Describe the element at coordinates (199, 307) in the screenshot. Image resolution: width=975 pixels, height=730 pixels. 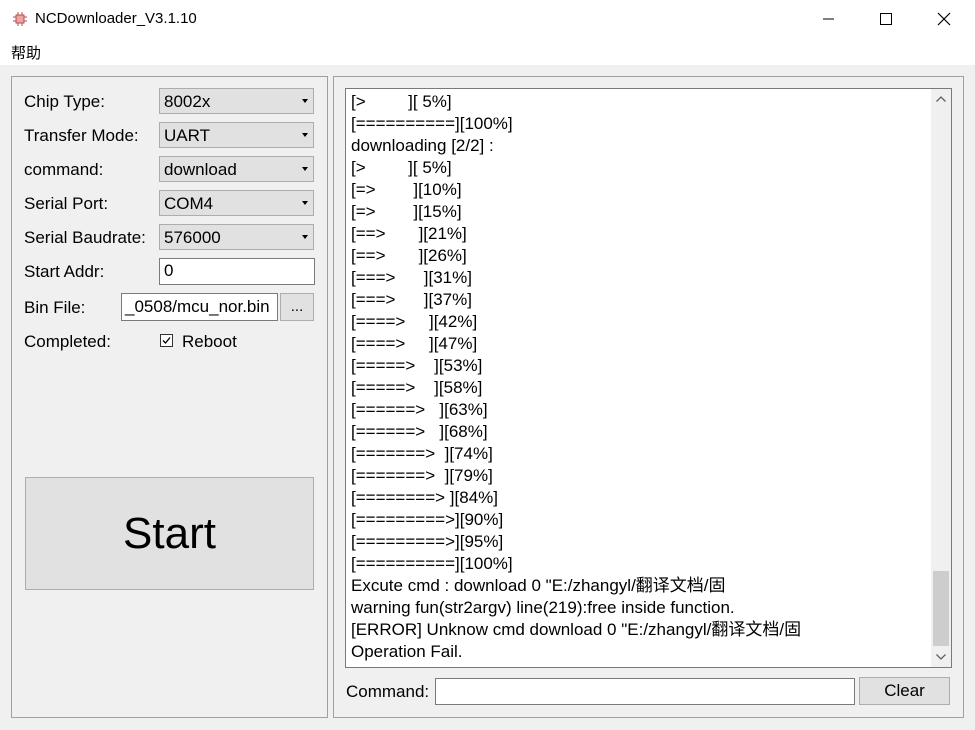
I see `bin-file-input: _0508/mcu_nor.bin` at that location.